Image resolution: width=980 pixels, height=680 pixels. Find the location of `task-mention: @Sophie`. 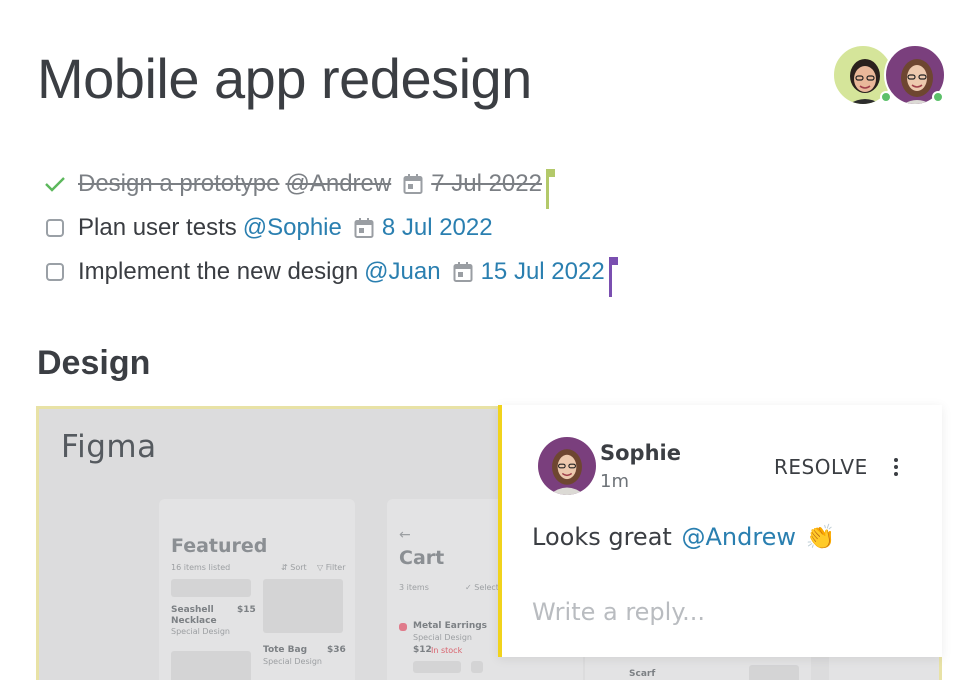

task-mention: @Sophie is located at coordinates (292, 228).